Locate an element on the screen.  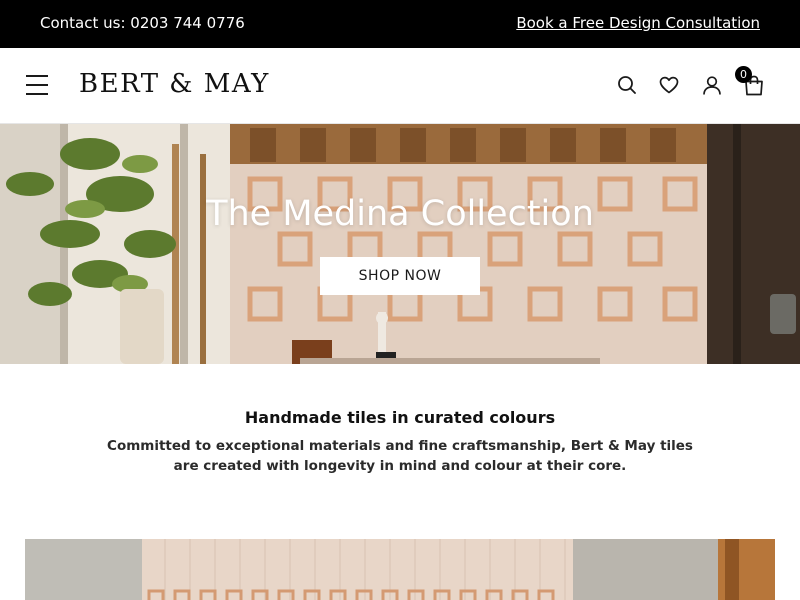
user-icon is located at coordinates (712, 85).